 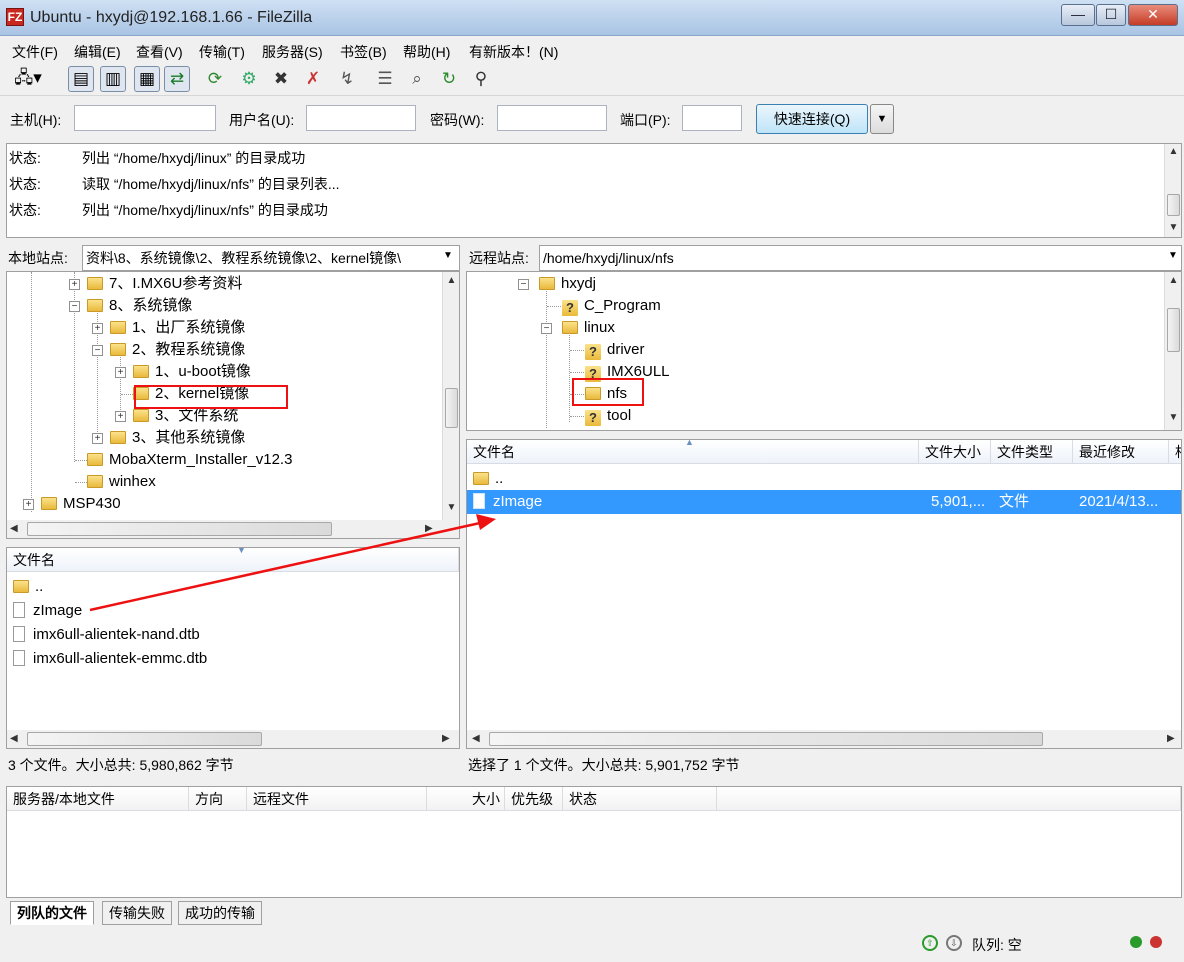 I want to click on connected-indicator-icon, so click(x=1136, y=942).